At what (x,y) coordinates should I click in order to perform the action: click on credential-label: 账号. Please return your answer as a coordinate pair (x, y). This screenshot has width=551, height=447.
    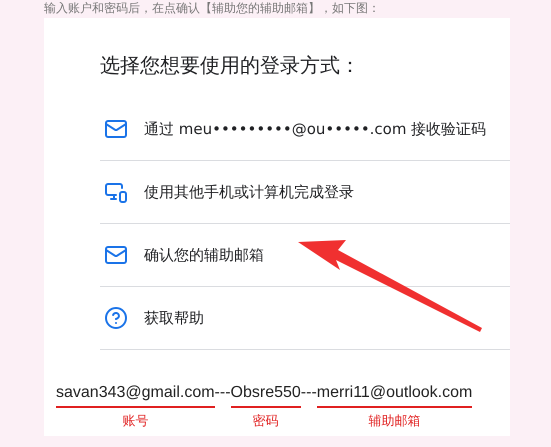
    Looking at the image, I should click on (135, 421).